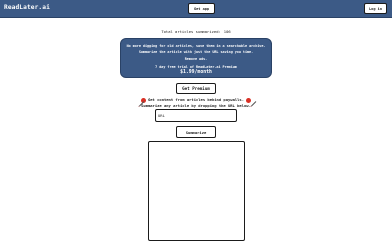 The height and width of the screenshot is (245, 392). I want to click on summarize-button: Summarize, so click(196, 132).